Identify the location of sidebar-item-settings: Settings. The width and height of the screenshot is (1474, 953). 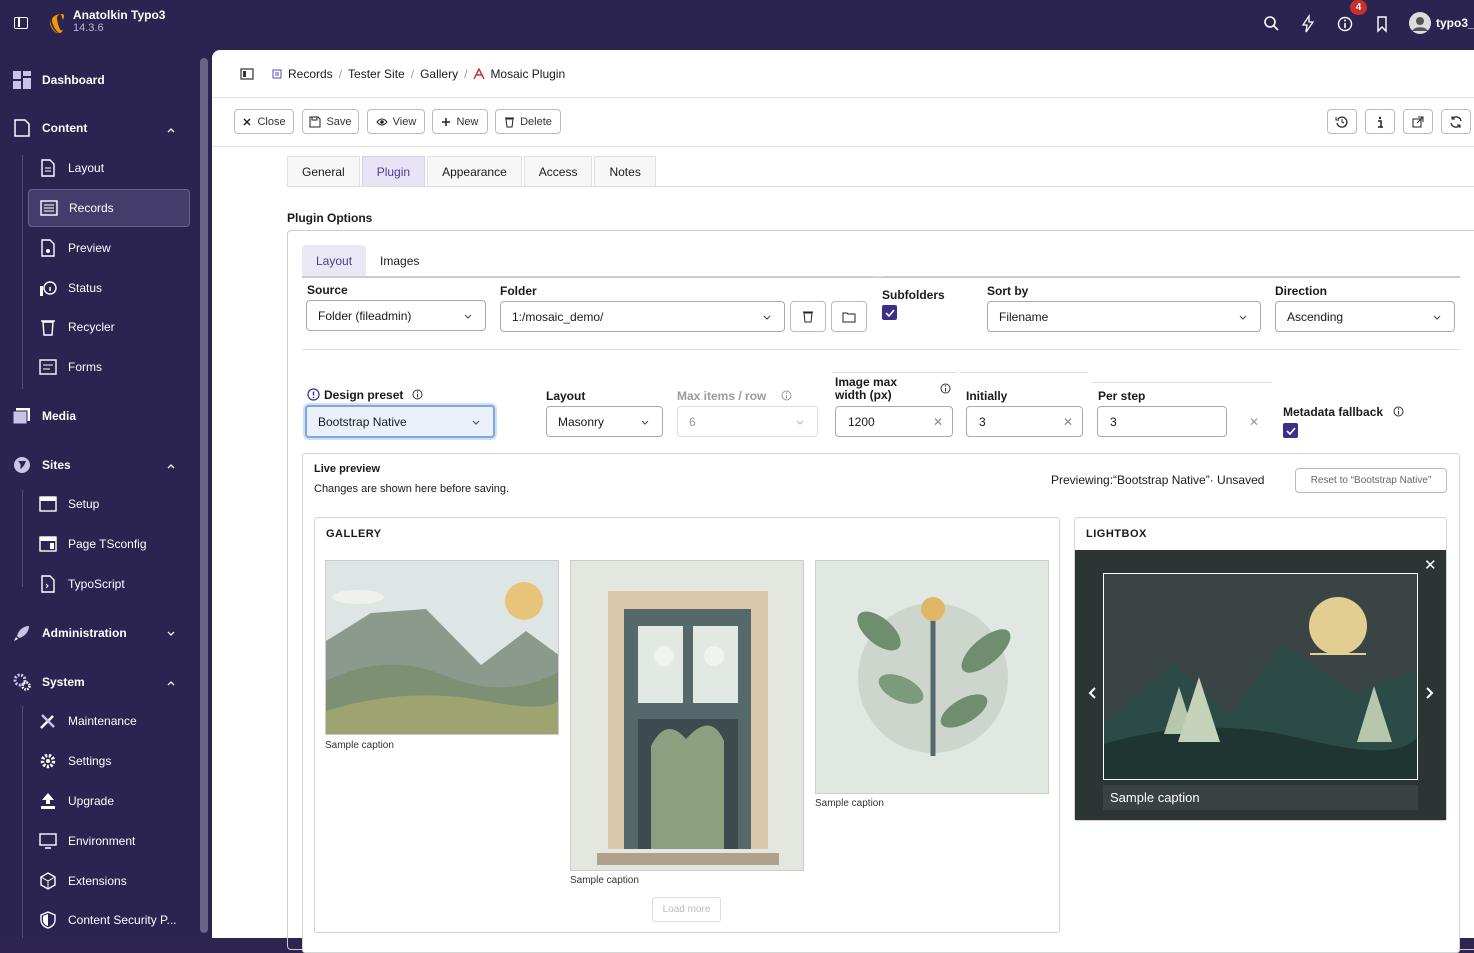
(109, 761).